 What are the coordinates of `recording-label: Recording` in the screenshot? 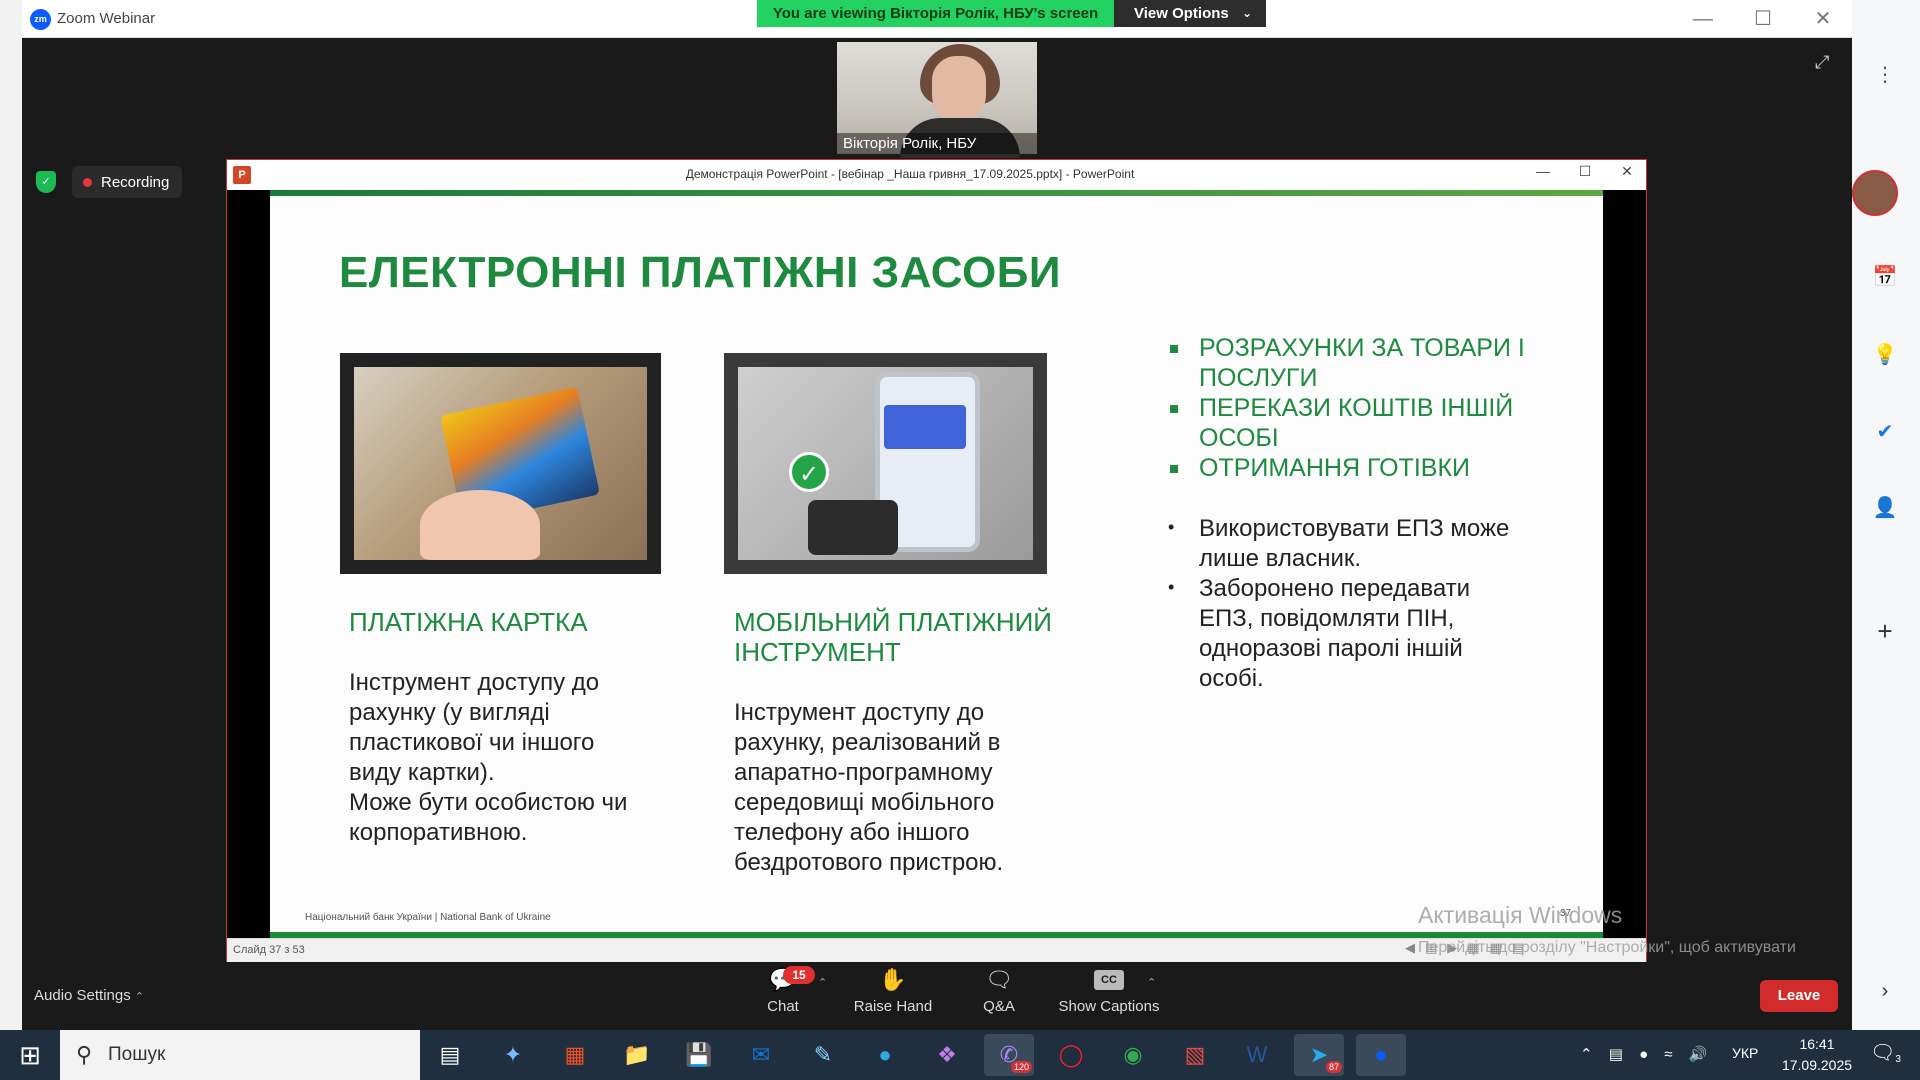 It's located at (135, 182).